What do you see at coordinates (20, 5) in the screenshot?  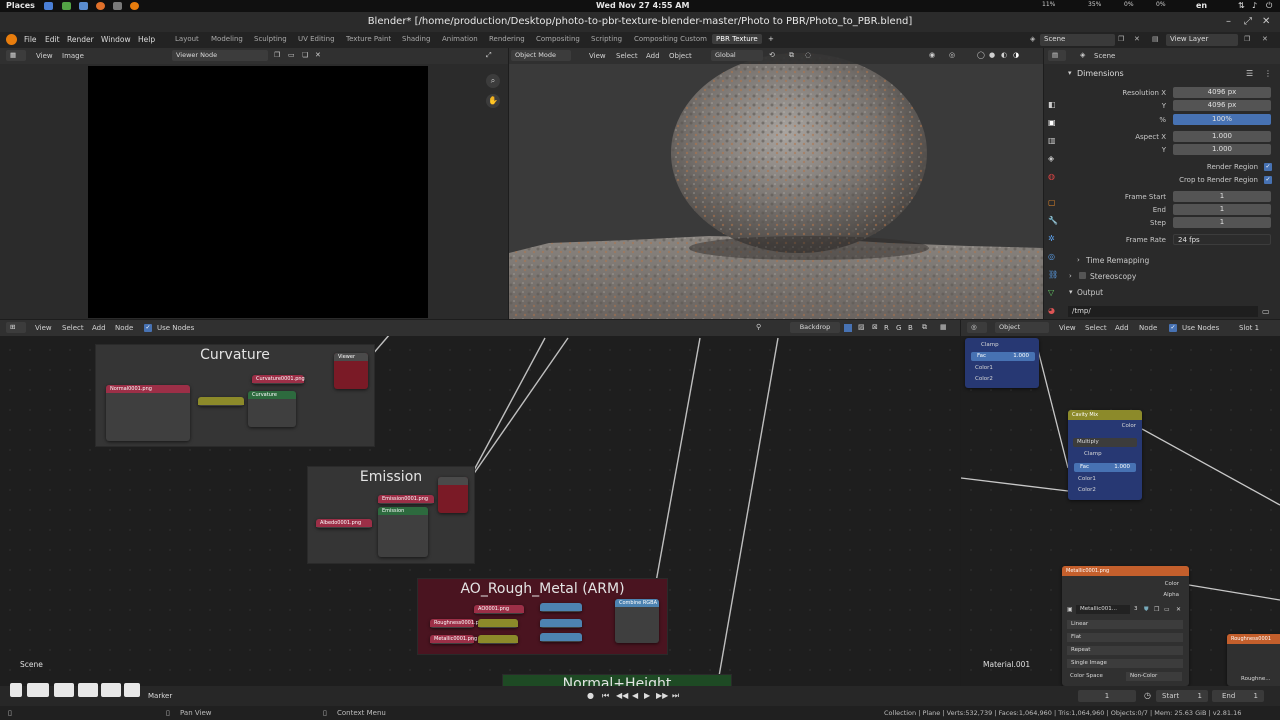 I see `places-menu: Places` at bounding box center [20, 5].